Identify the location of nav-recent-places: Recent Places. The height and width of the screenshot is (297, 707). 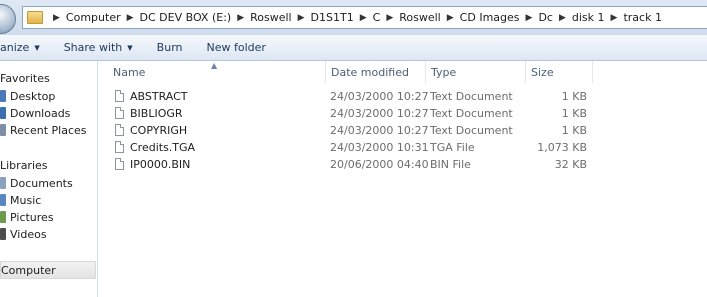
(43, 130).